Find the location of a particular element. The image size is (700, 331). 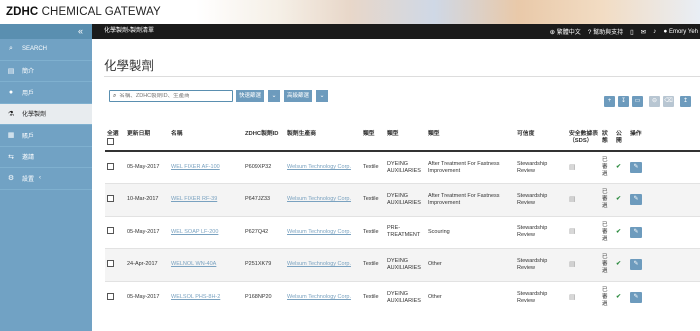

search-field: ⌕ is located at coordinates (171, 96).